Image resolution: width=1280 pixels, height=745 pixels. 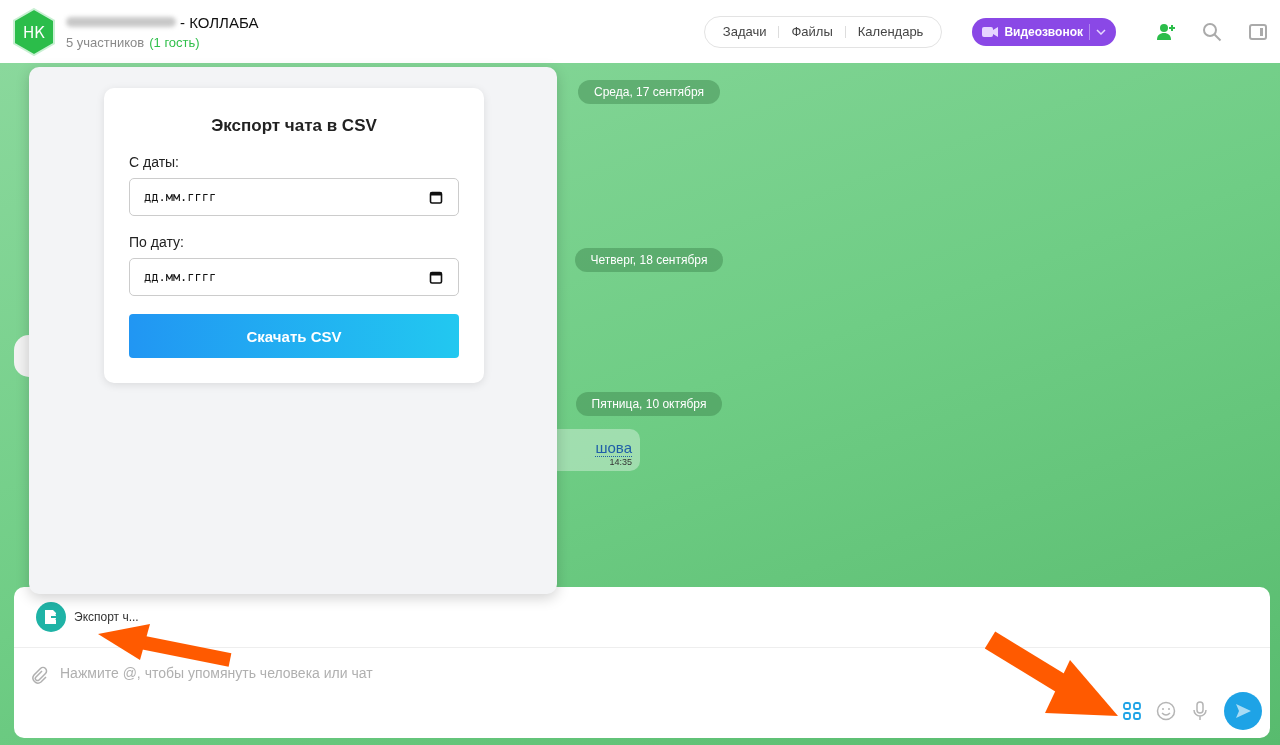 What do you see at coordinates (294, 126) in the screenshot?
I see `dialog-title: Экспорт чата в CSV` at bounding box center [294, 126].